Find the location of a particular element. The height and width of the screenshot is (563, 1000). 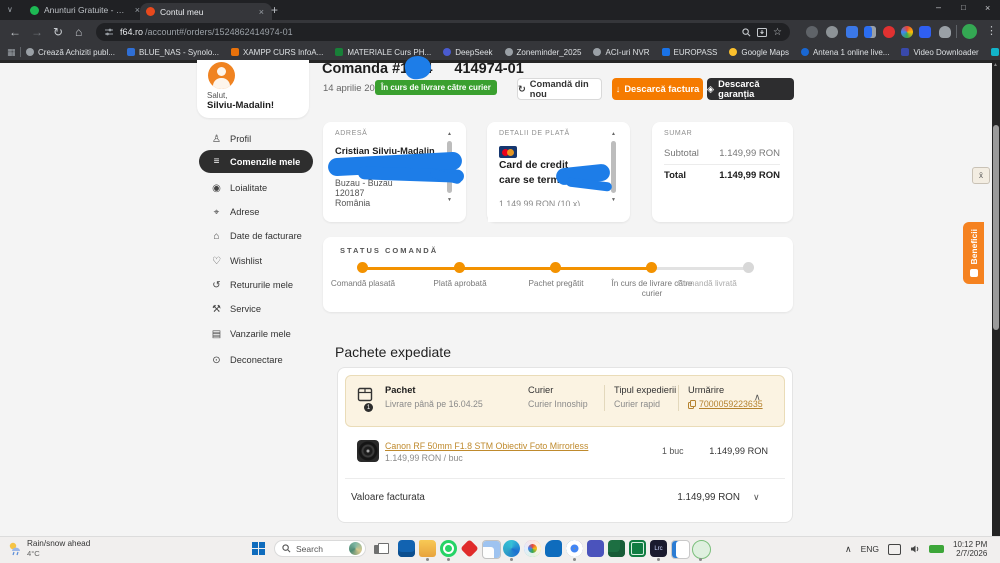

tab-contul-meu: Contul meu × is located at coordinates (206, 11).